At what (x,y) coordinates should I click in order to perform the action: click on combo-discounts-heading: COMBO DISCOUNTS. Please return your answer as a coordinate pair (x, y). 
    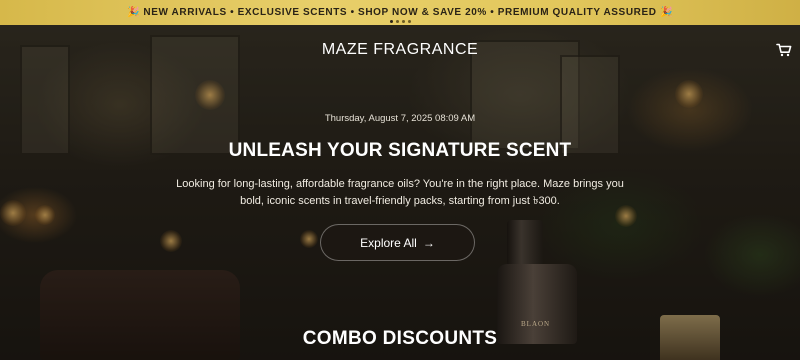
    Looking at the image, I should click on (400, 338).